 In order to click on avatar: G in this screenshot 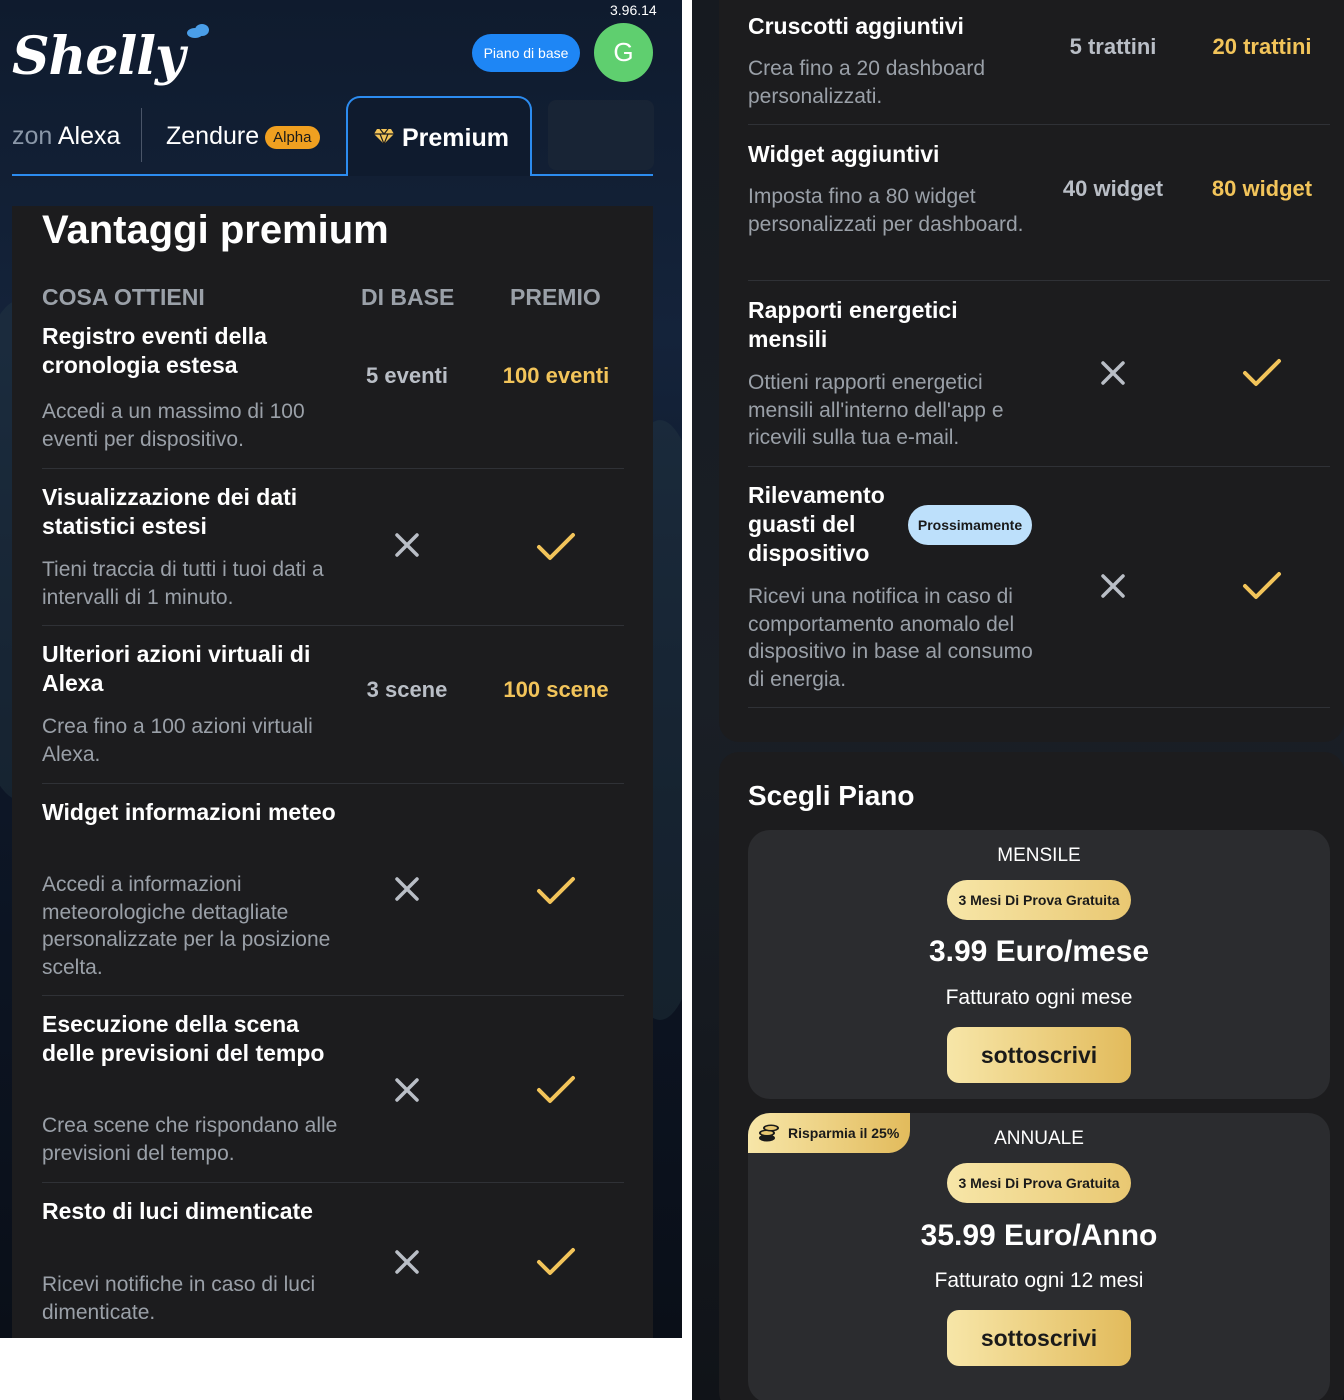, I will do `click(623, 52)`.